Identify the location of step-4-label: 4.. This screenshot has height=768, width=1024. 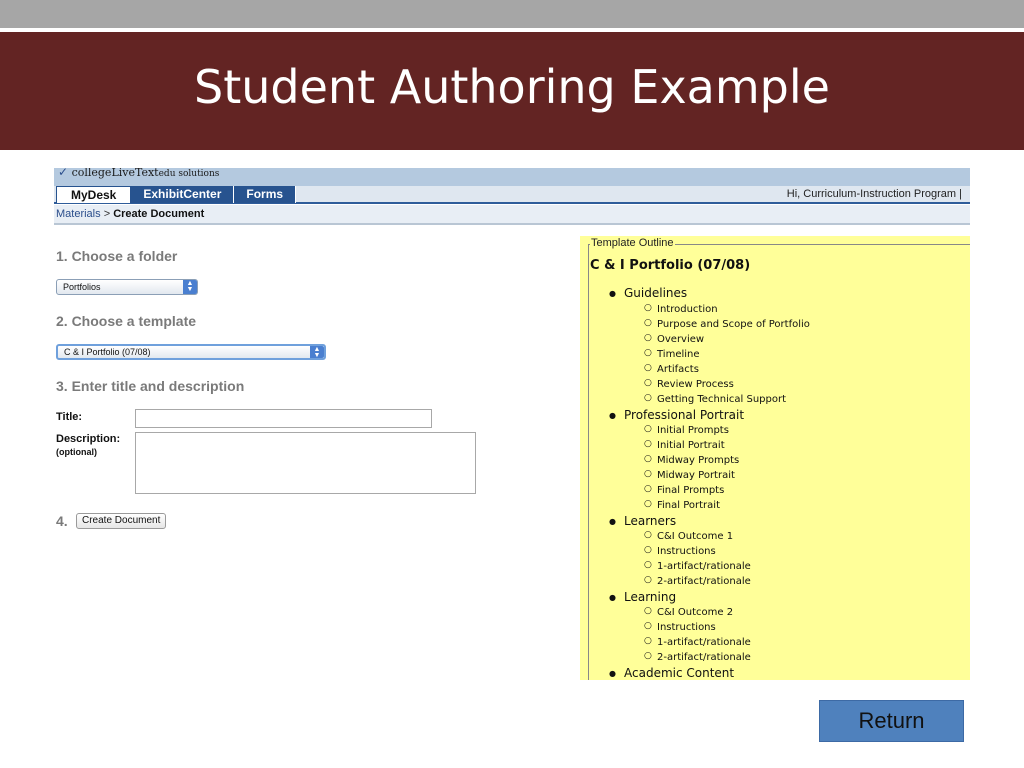
(62, 521).